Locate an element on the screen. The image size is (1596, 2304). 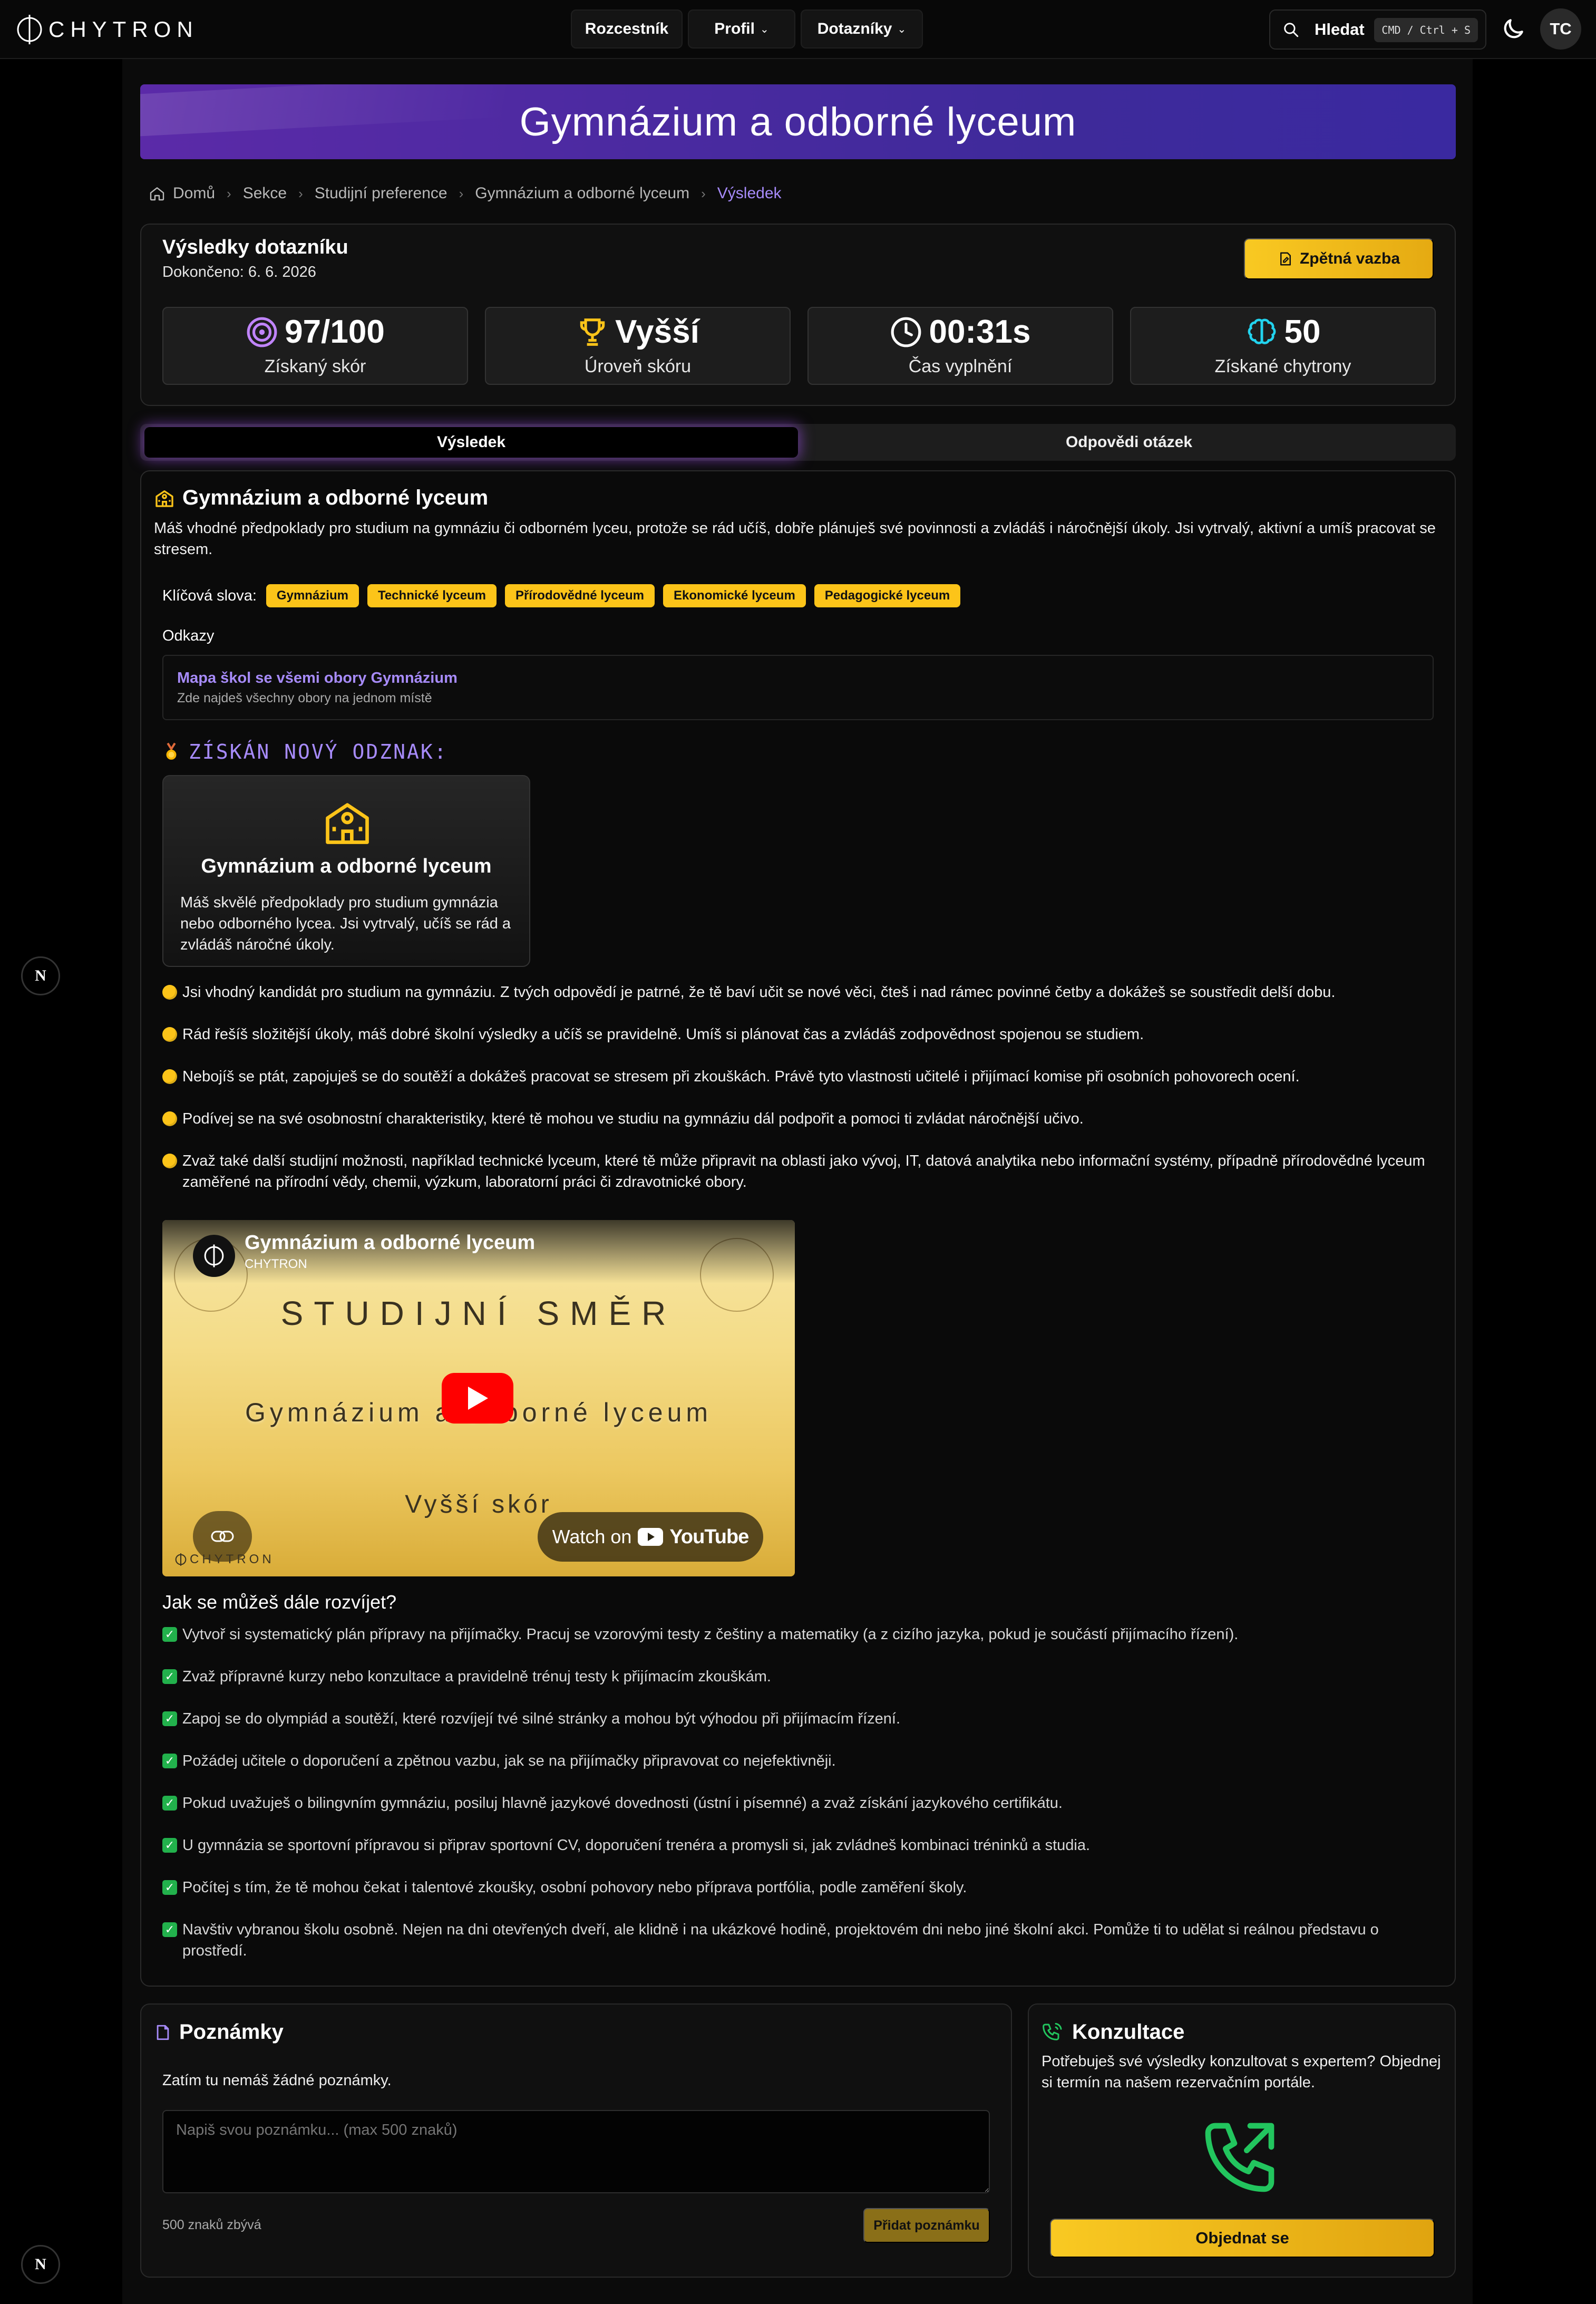
nav-rozcestnik-label: Rozcestník is located at coordinates (627, 28).